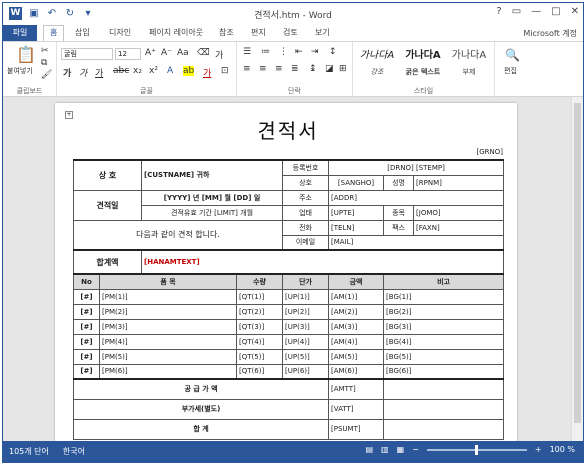 The height and width of the screenshot is (465, 586). Describe the element at coordinates (54, 33) in the screenshot. I see `tab-home: 홈` at that location.